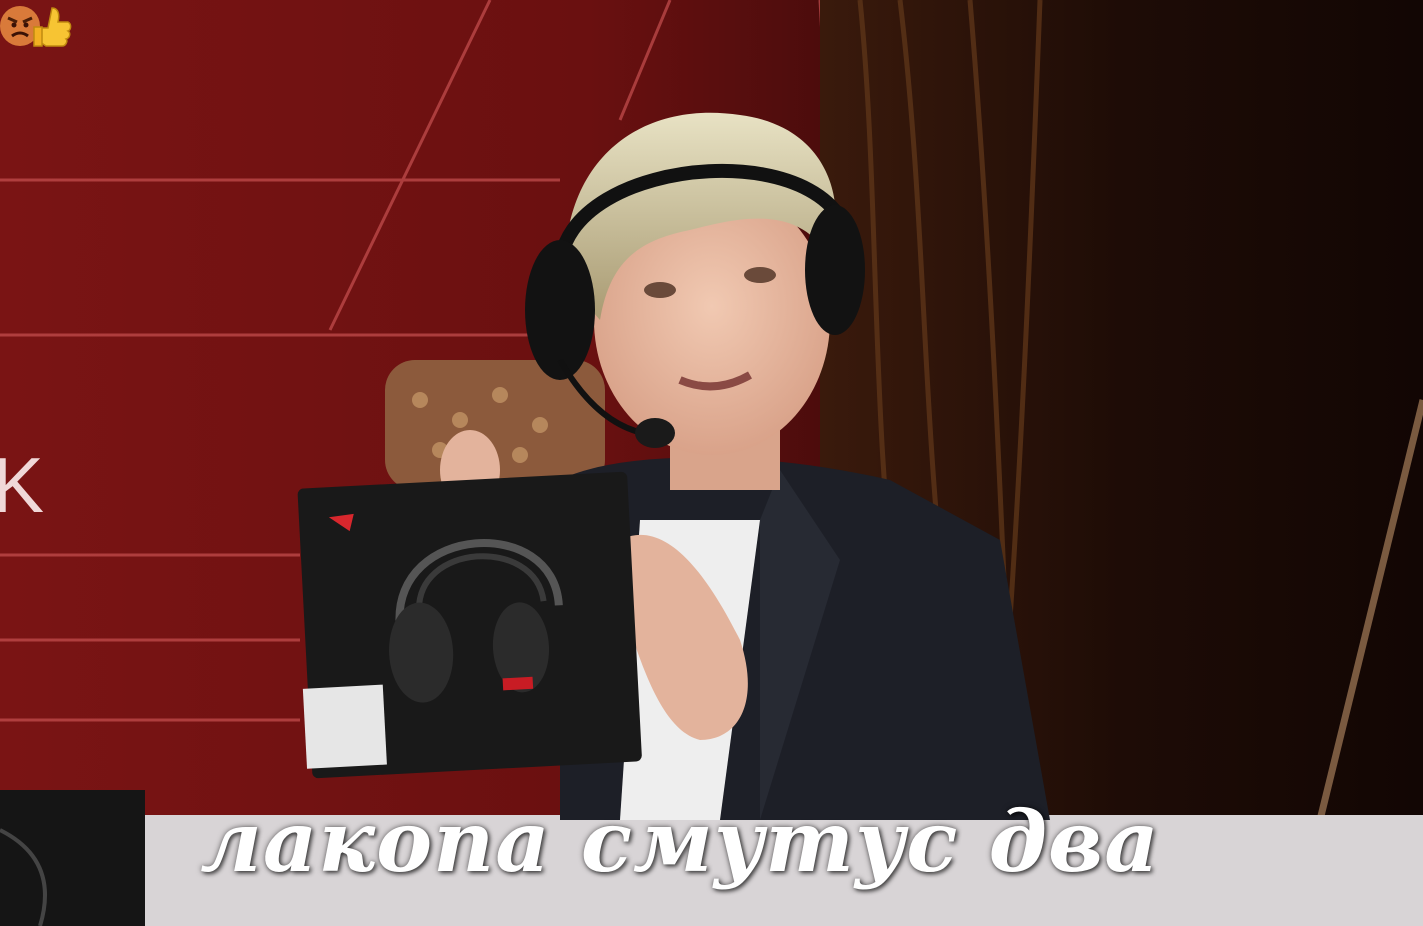  What do you see at coordinates (680, 841) in the screenshot?
I see `caption-text: лакопа смутус два` at bounding box center [680, 841].